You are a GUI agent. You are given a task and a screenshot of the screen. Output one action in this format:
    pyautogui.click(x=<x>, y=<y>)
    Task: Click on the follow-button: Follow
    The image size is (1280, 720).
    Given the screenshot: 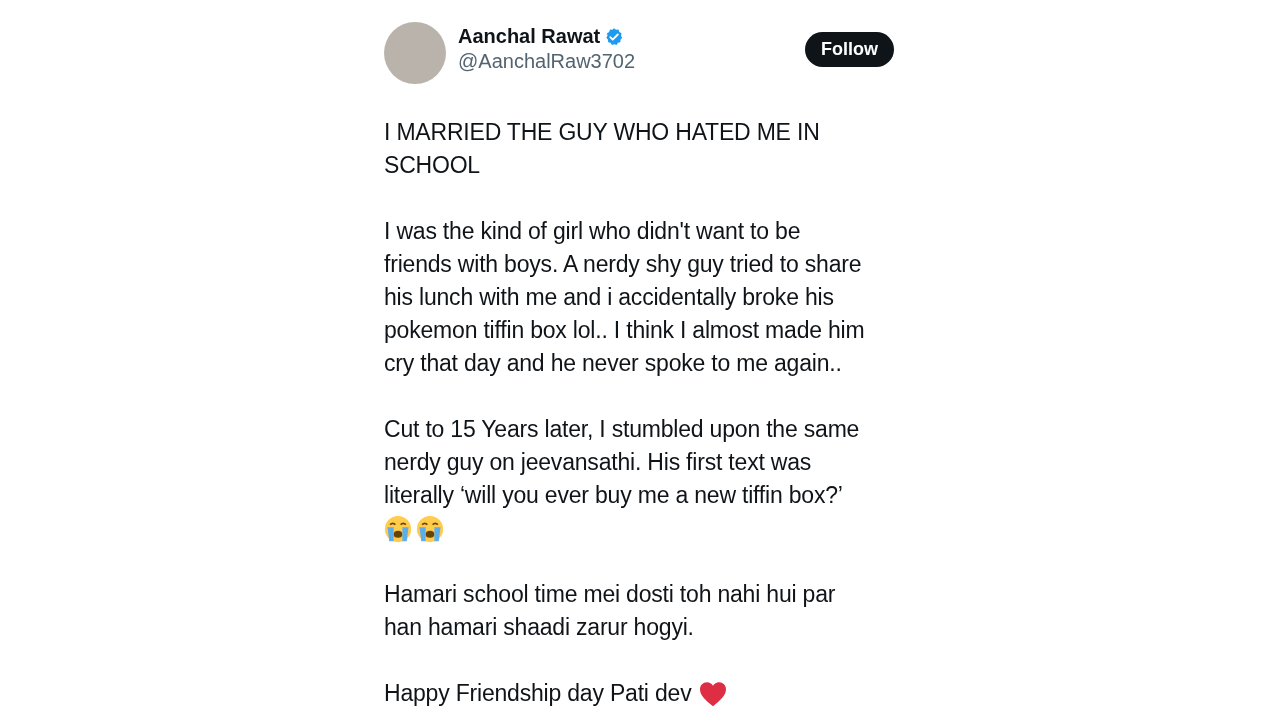 What is the action you would take?
    pyautogui.click(x=849, y=49)
    